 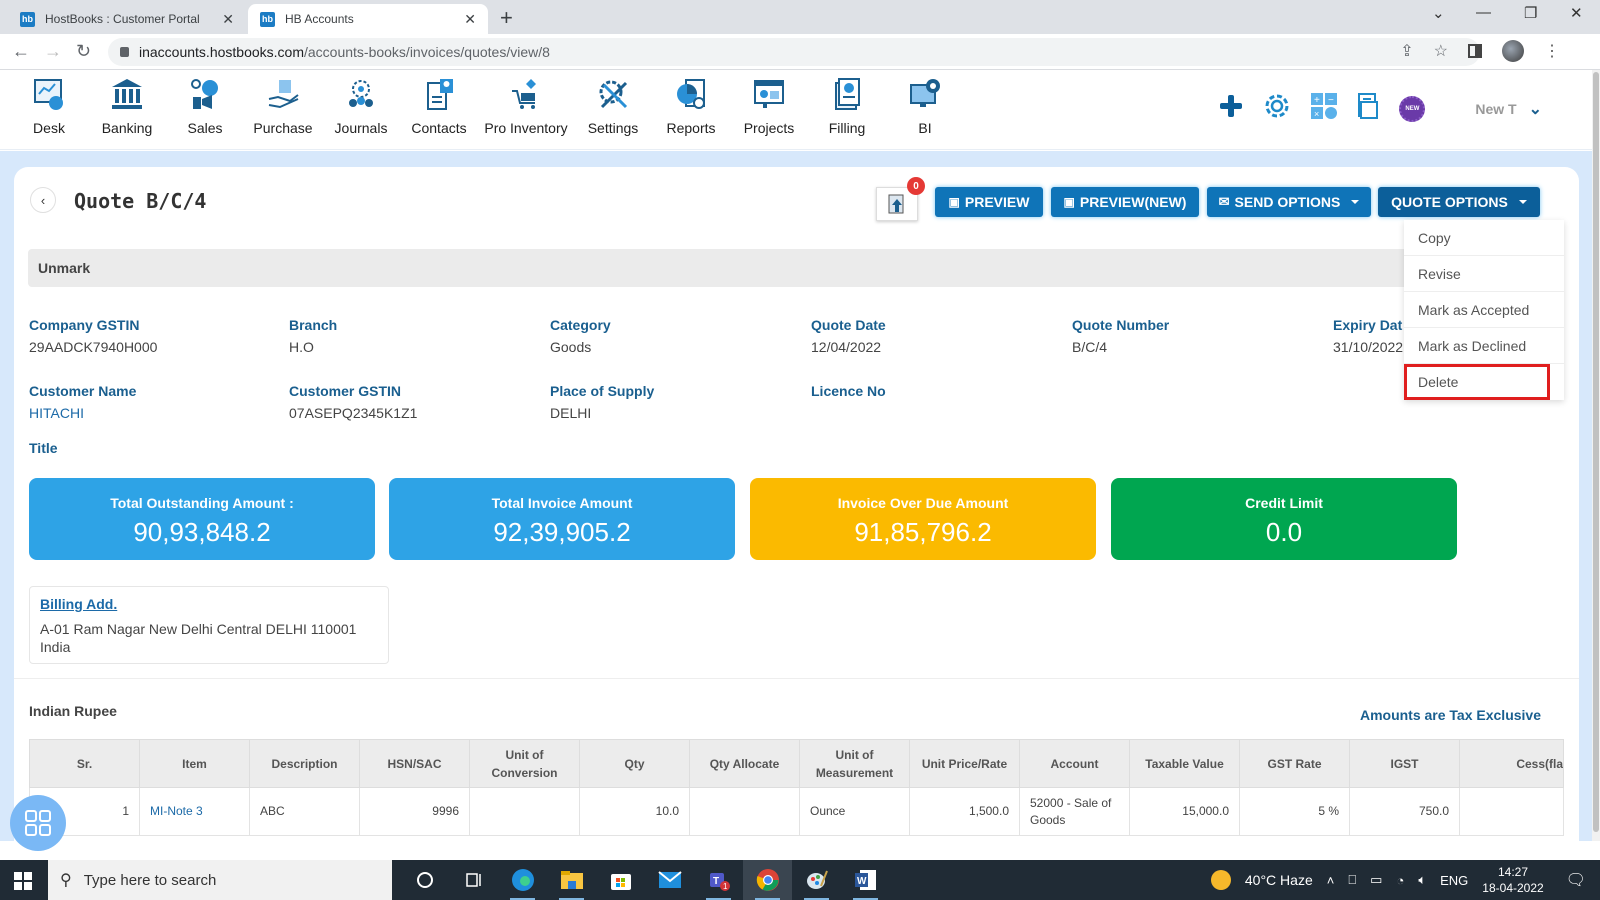 What do you see at coordinates (1535, 109) in the screenshot?
I see `chevron-down-icon: ⌄` at bounding box center [1535, 109].